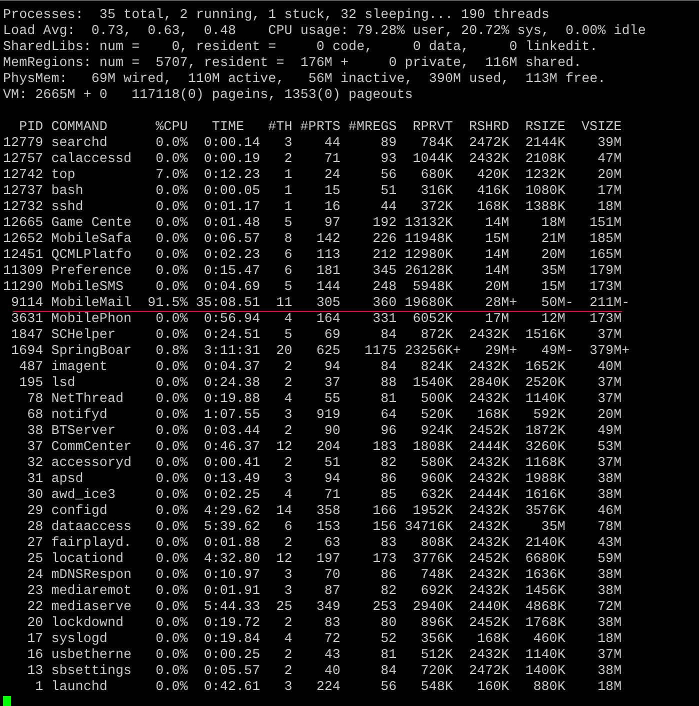  I want to click on table-cell: 71, so click(332, 496).